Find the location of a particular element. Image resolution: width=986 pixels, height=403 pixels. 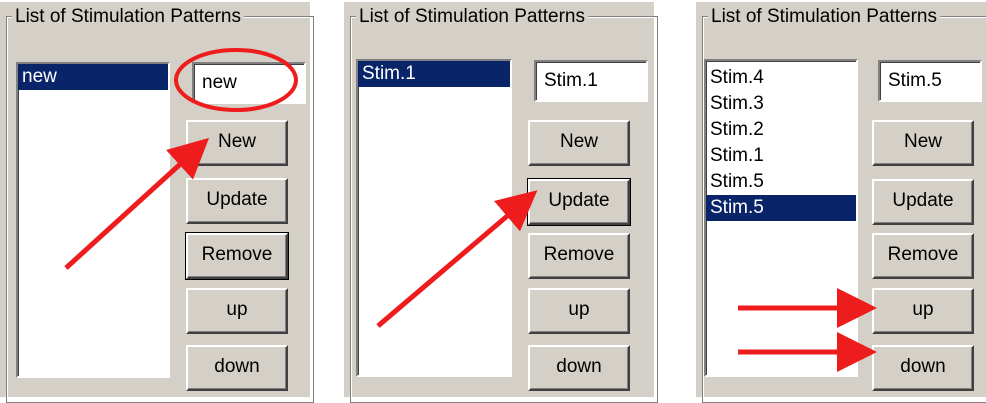

list-item: Stim.2 is located at coordinates (781, 130).